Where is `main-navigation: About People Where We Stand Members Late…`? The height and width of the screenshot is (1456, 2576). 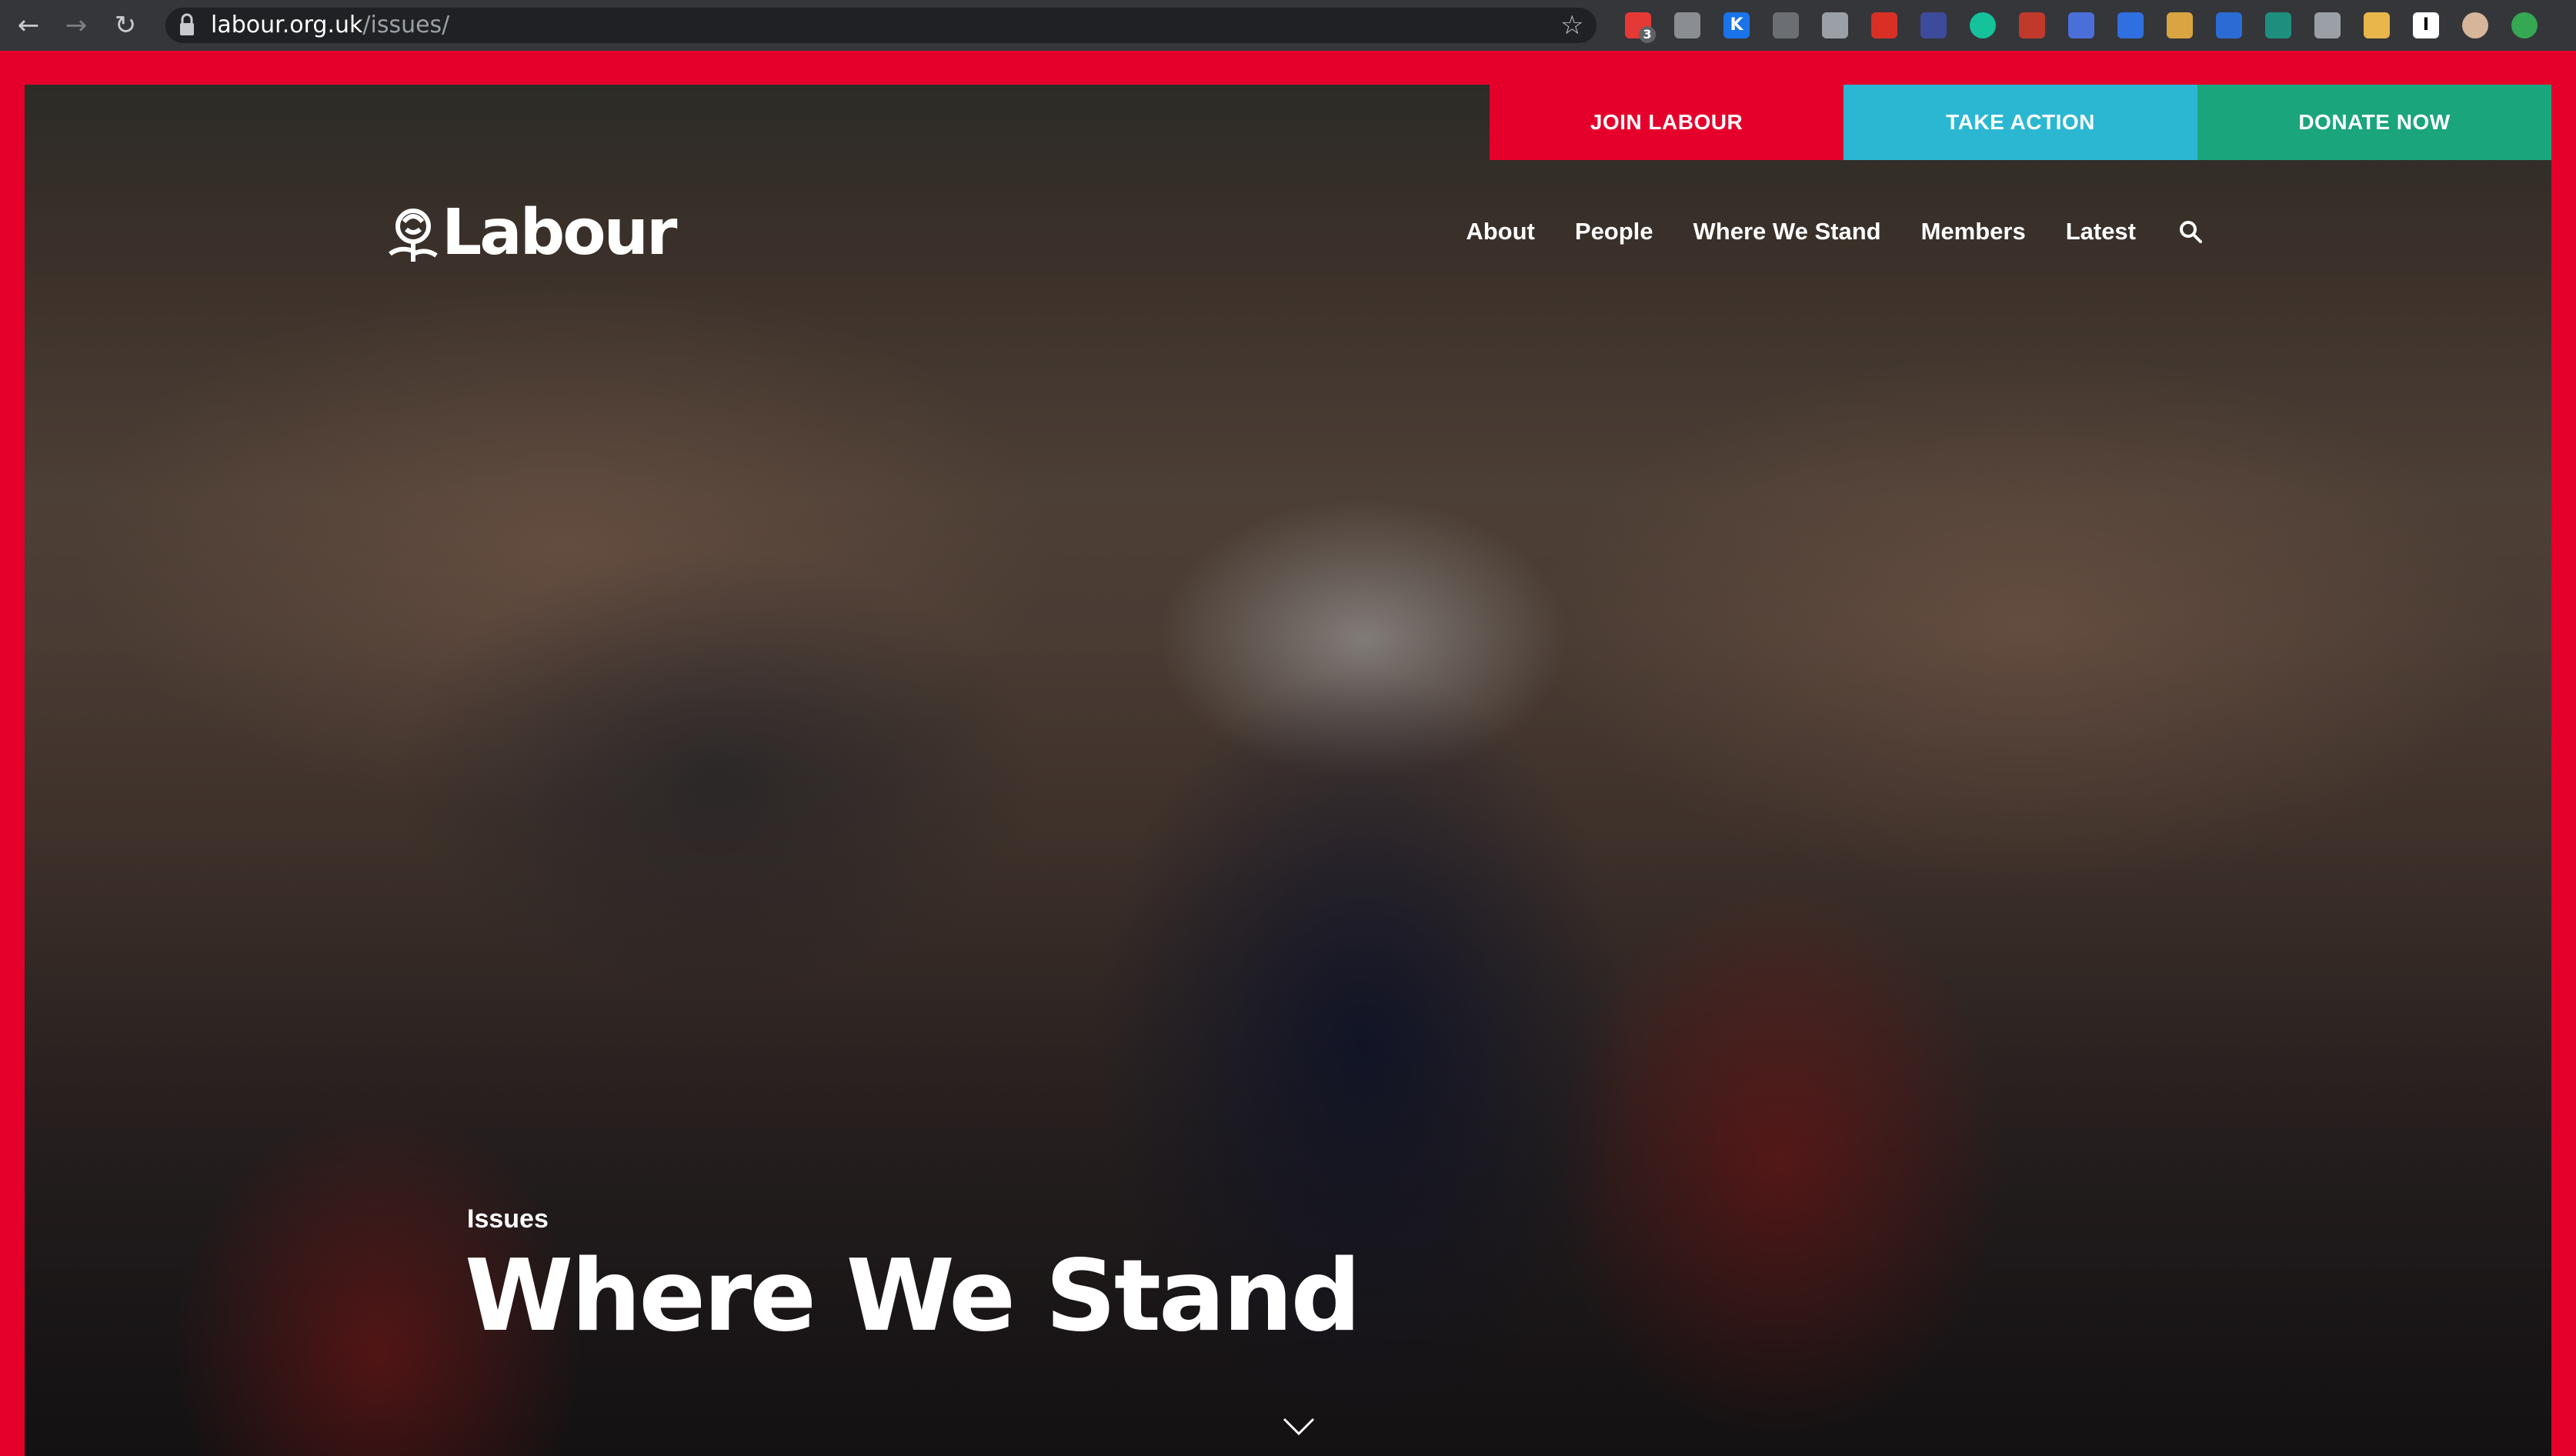
main-navigation: About People Where We Stand Members Late… is located at coordinates (1815, 232).